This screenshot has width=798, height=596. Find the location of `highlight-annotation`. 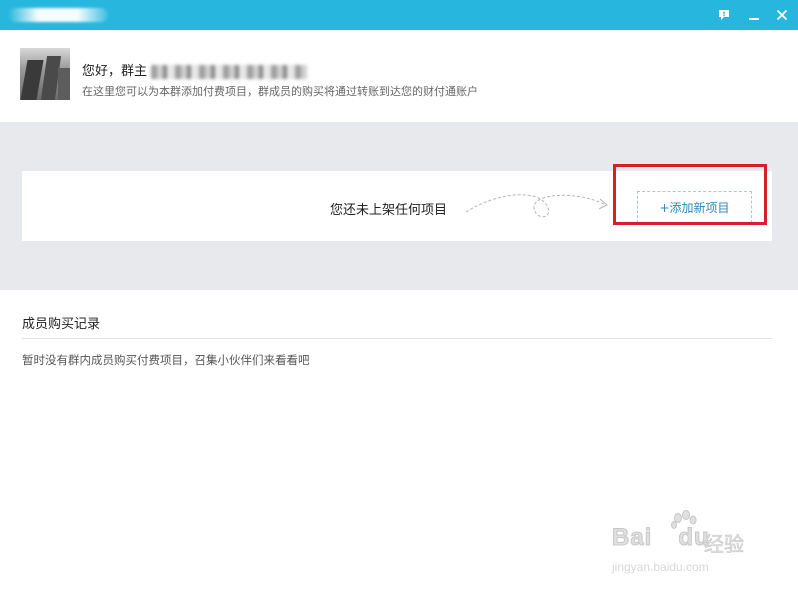

highlight-annotation is located at coordinates (690, 194).